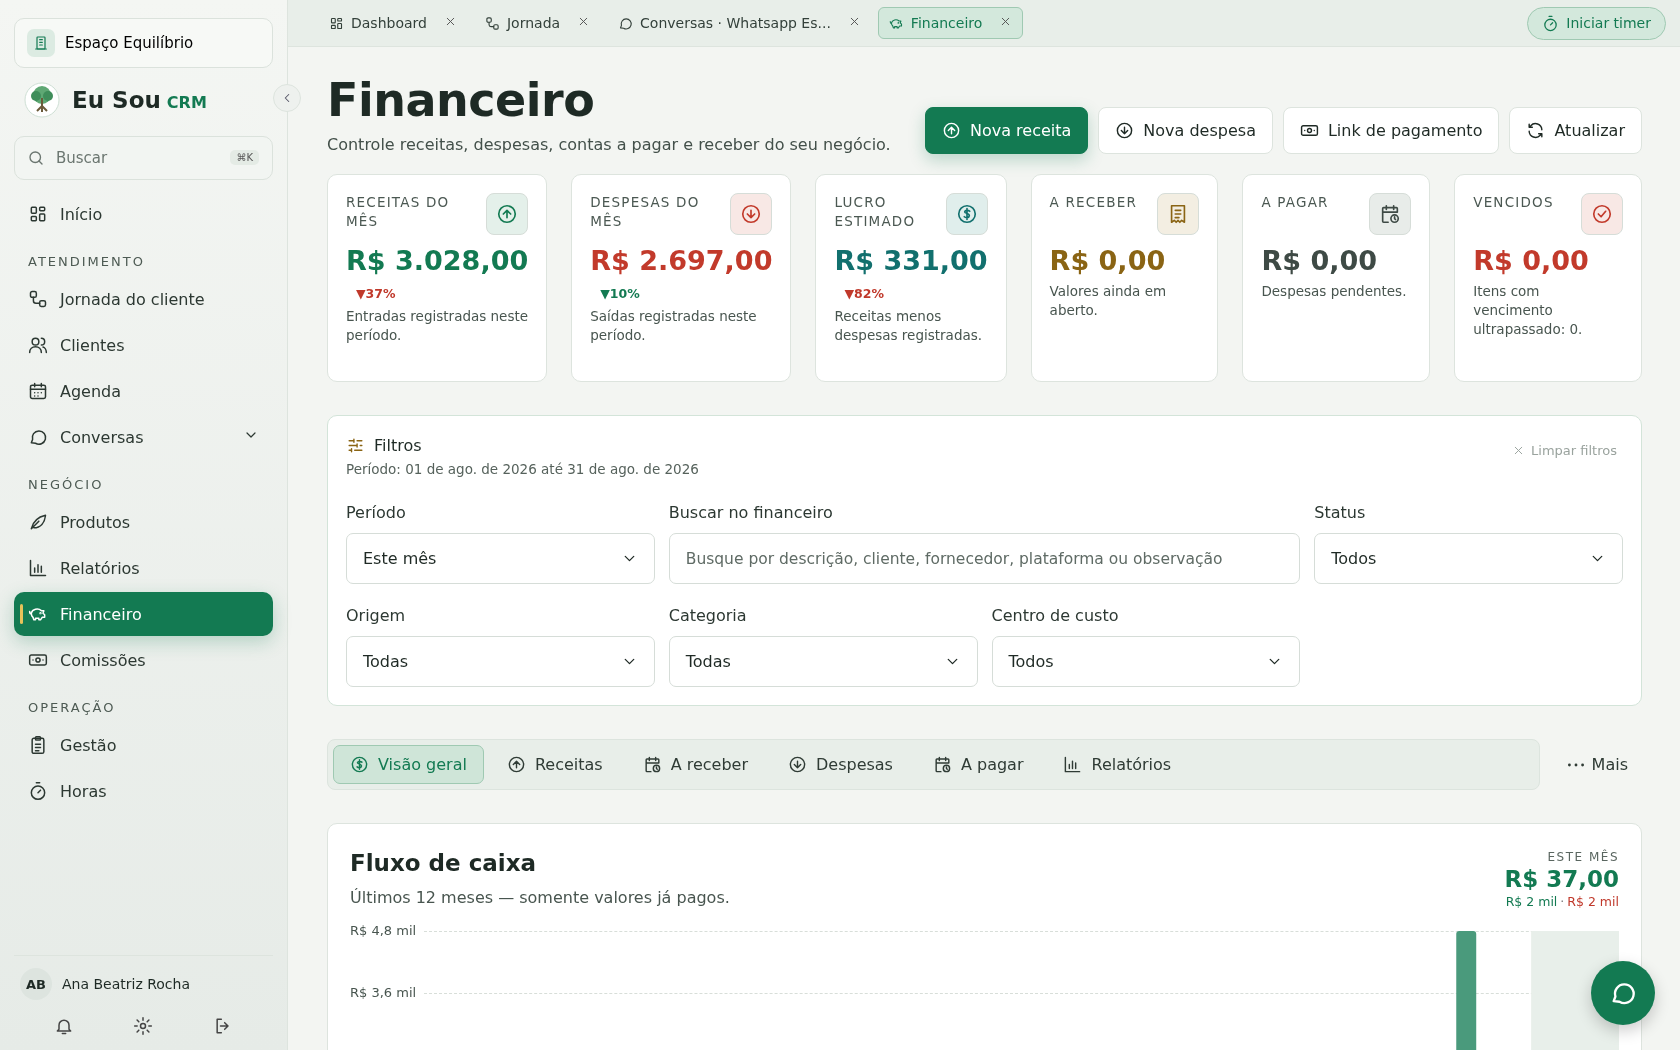 This screenshot has height=1050, width=1680. I want to click on nav-item: Horas, so click(143, 791).